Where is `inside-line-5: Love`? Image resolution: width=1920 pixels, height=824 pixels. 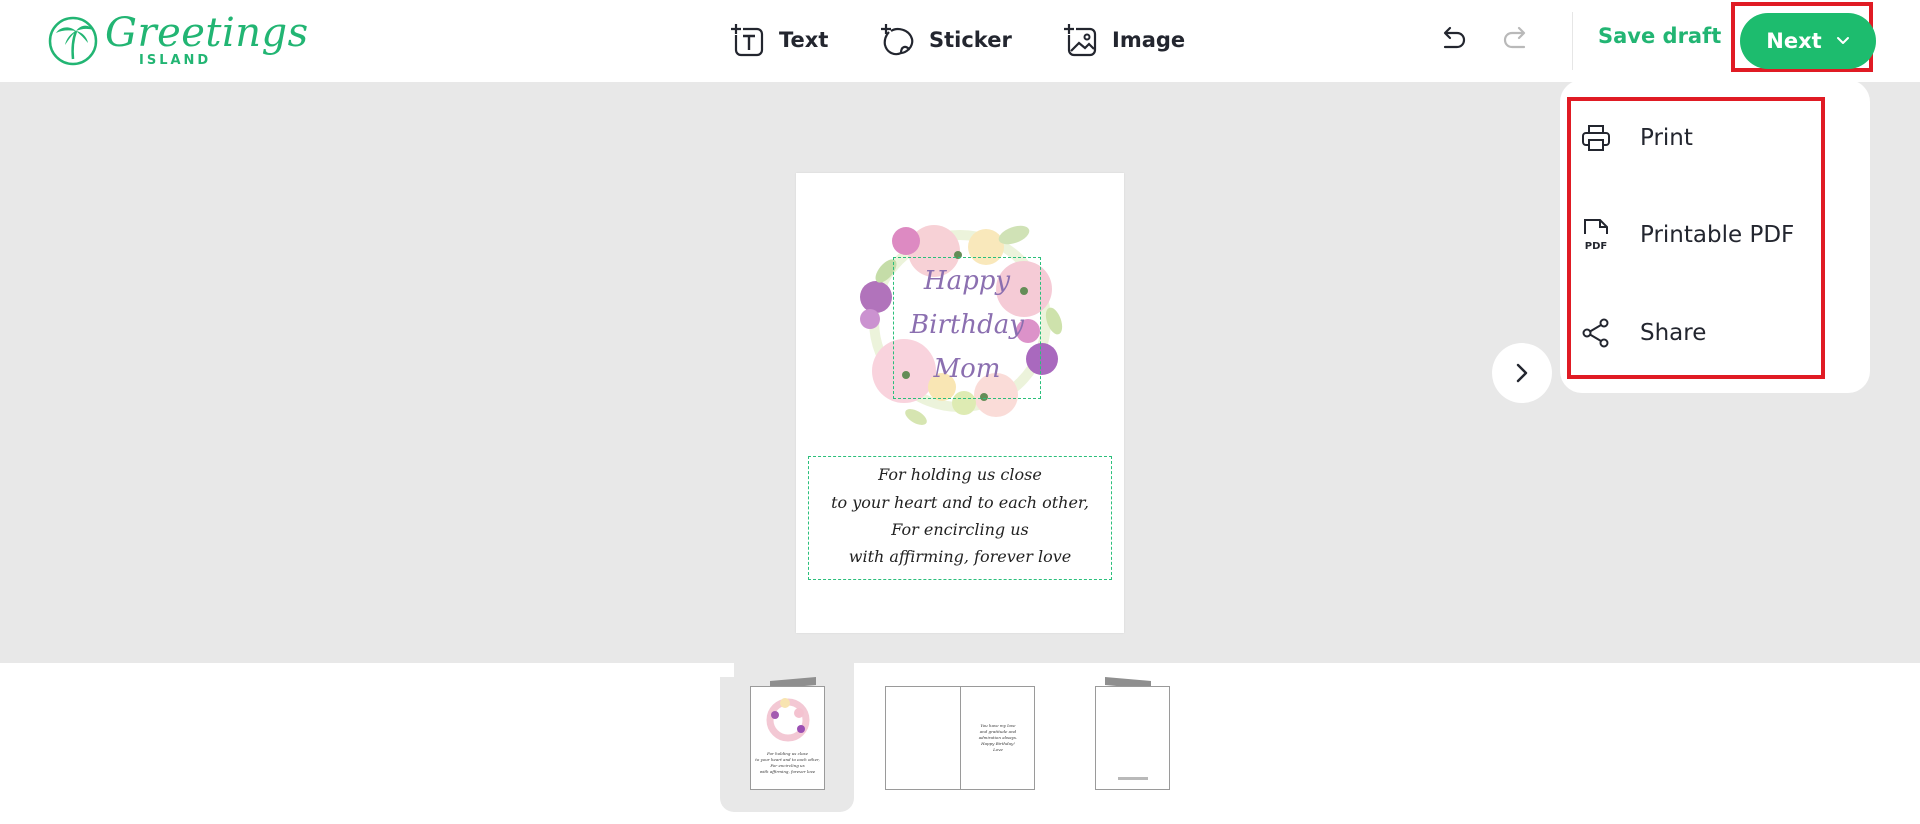 inside-line-5: Love is located at coordinates (998, 749).